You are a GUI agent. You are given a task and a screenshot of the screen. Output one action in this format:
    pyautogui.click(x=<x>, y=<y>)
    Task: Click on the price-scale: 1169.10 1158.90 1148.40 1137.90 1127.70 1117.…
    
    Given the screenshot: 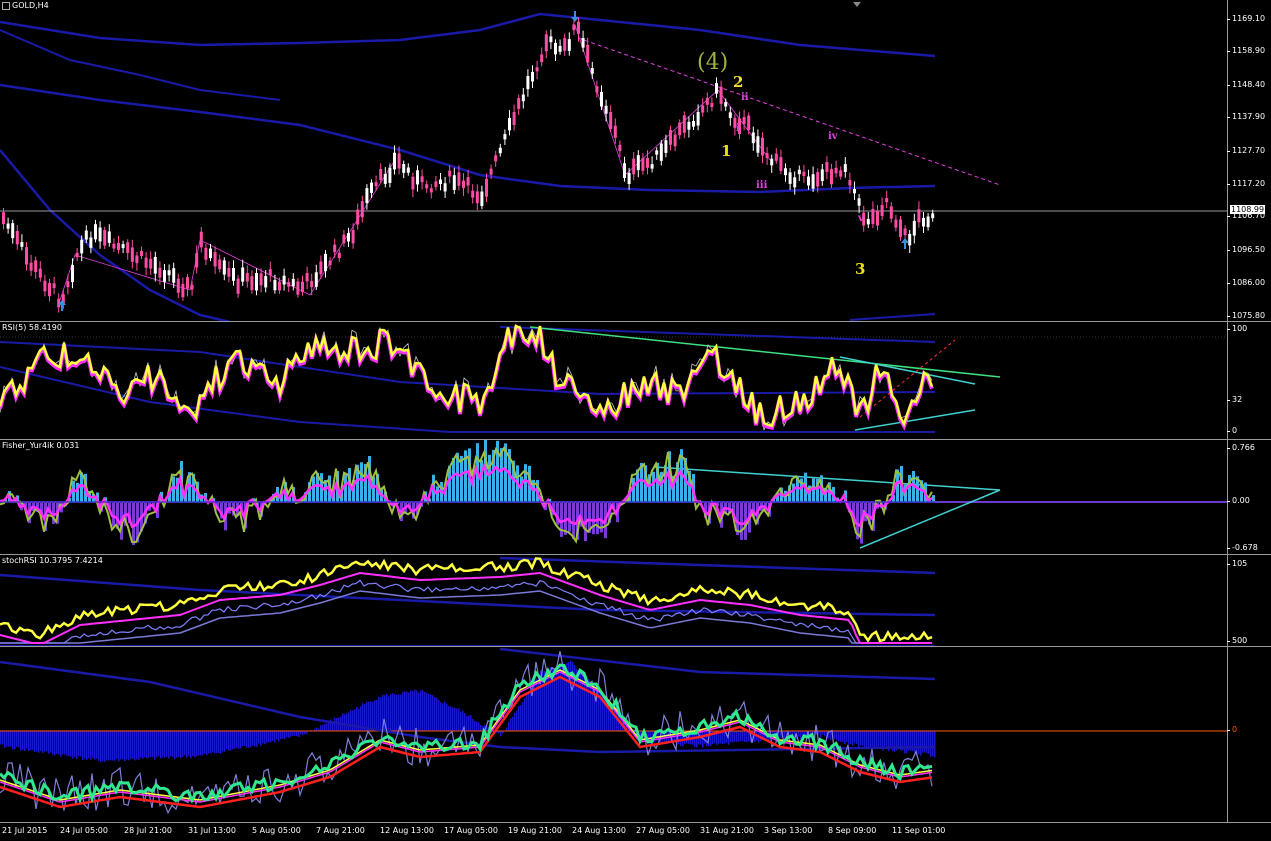 What is the action you would take?
    pyautogui.click(x=1248, y=161)
    